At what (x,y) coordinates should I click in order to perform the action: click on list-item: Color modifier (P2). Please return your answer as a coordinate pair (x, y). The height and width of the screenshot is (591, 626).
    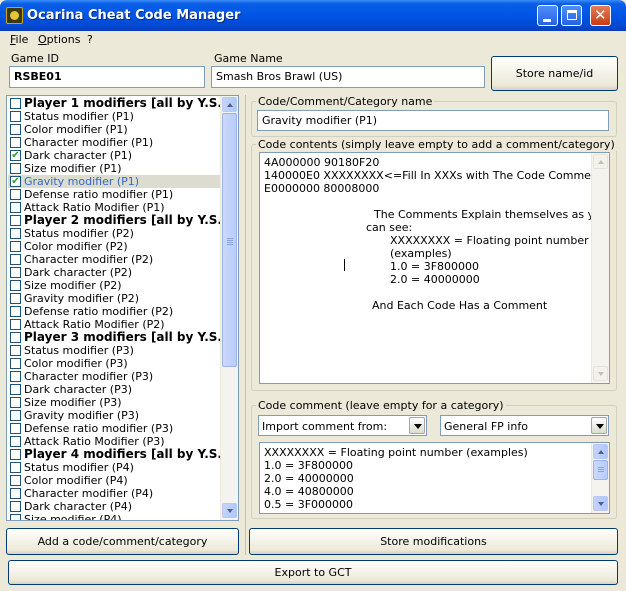
    Looking at the image, I should click on (114, 246).